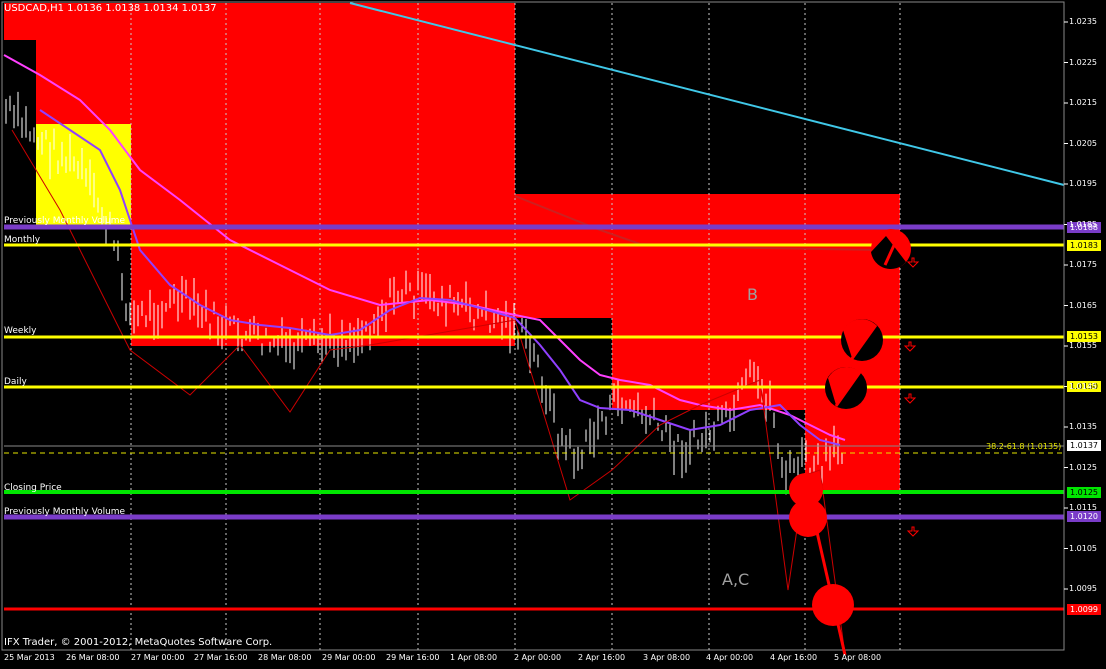 This screenshot has width=1106, height=669. What do you see at coordinates (285, 657) in the screenshot?
I see `x-tick-label: 28 Mar 08:00` at bounding box center [285, 657].